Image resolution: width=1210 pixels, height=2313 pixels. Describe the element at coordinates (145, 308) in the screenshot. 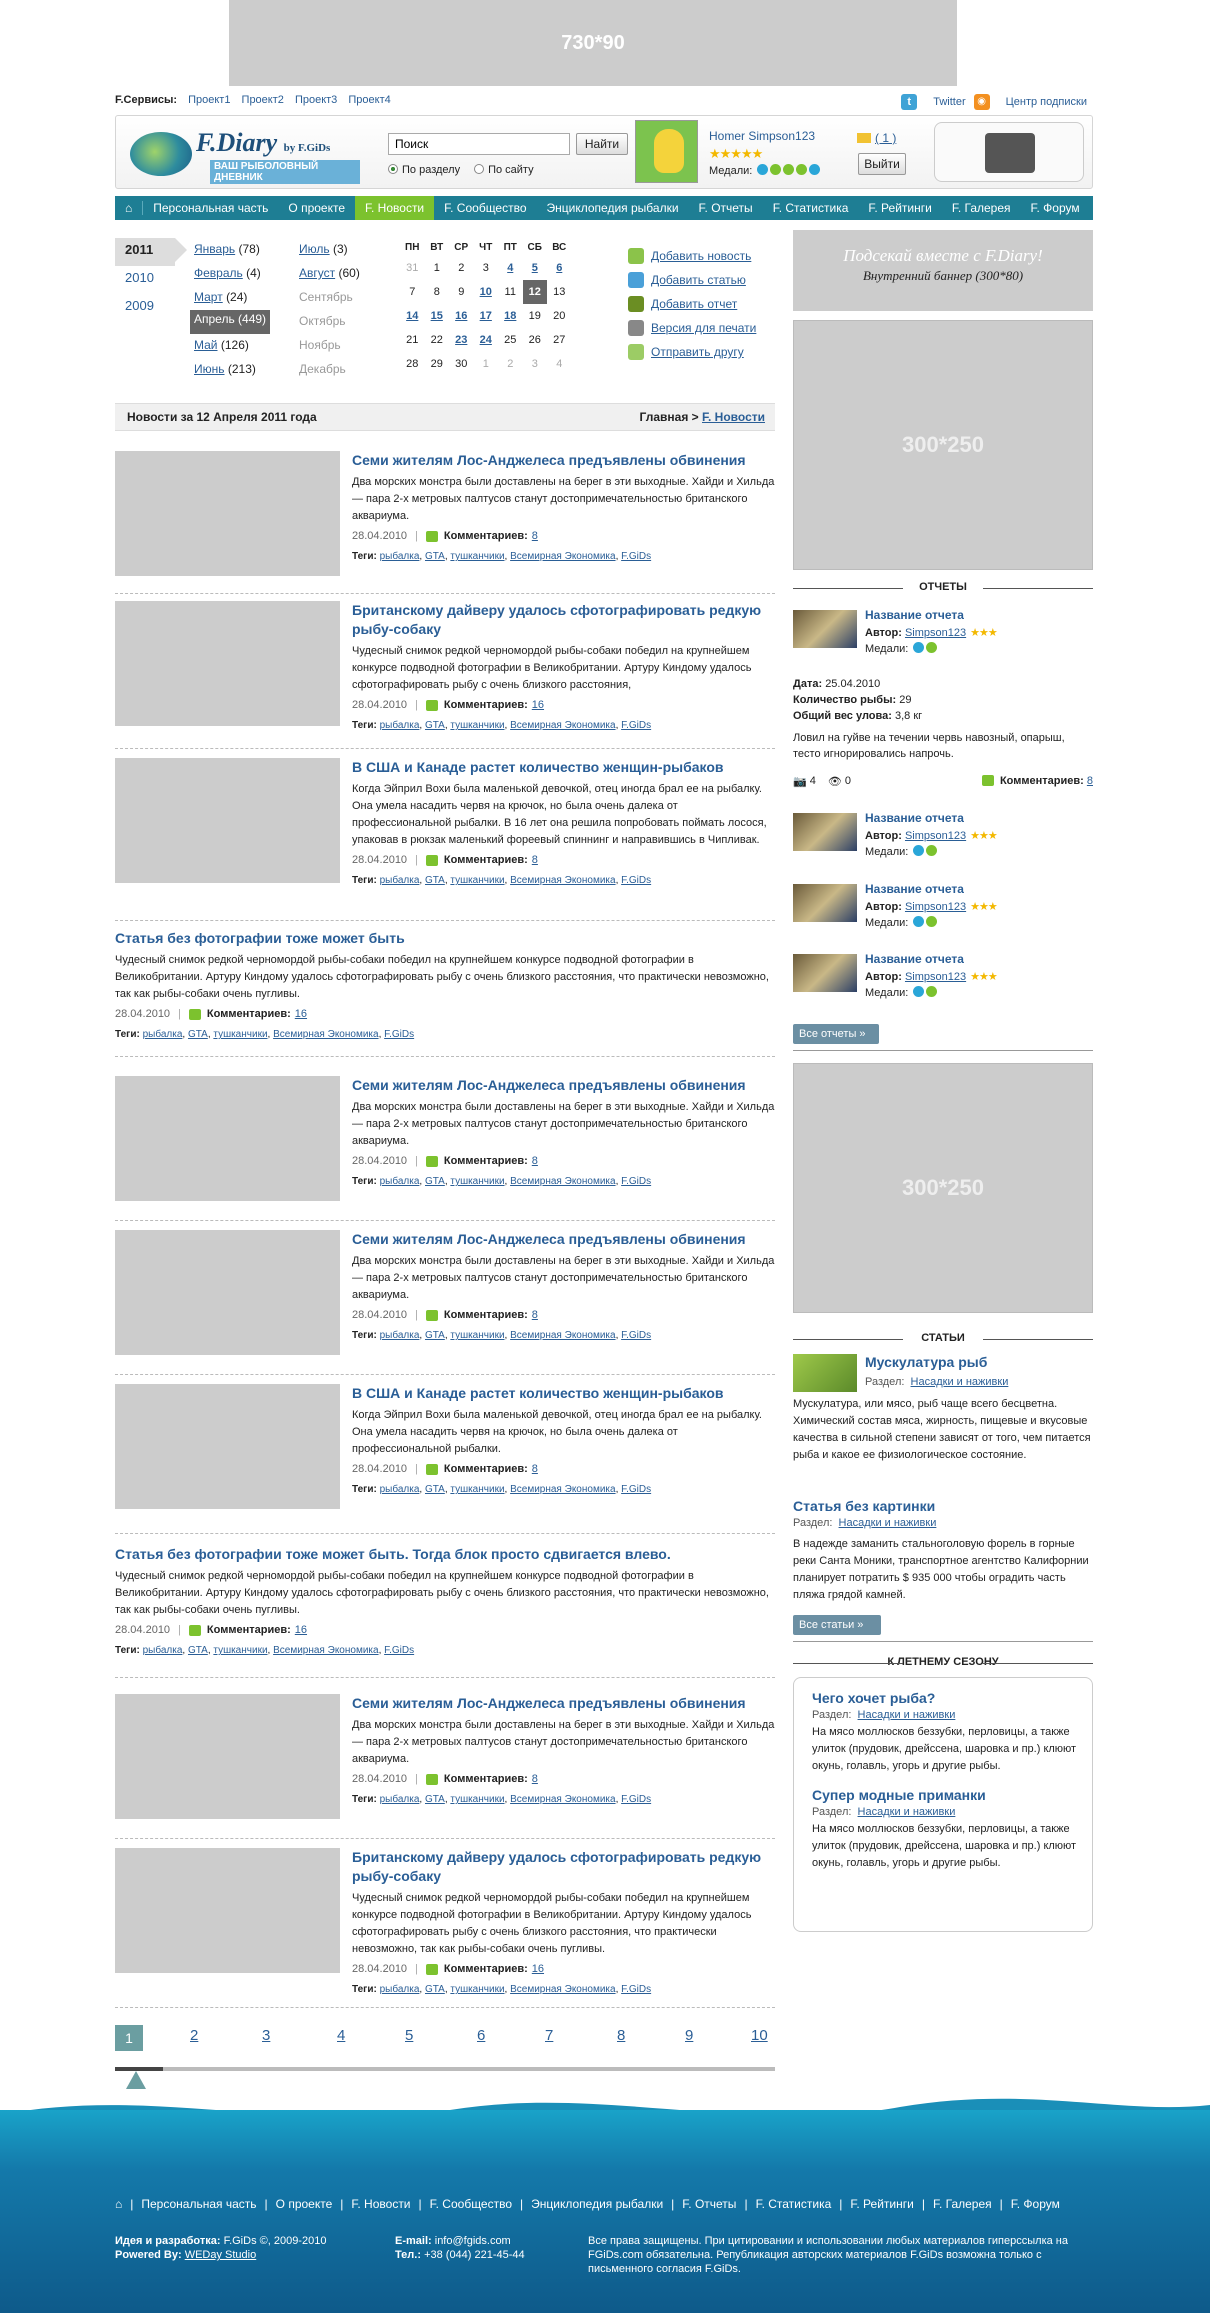

I see `year-2009: 2009` at that location.